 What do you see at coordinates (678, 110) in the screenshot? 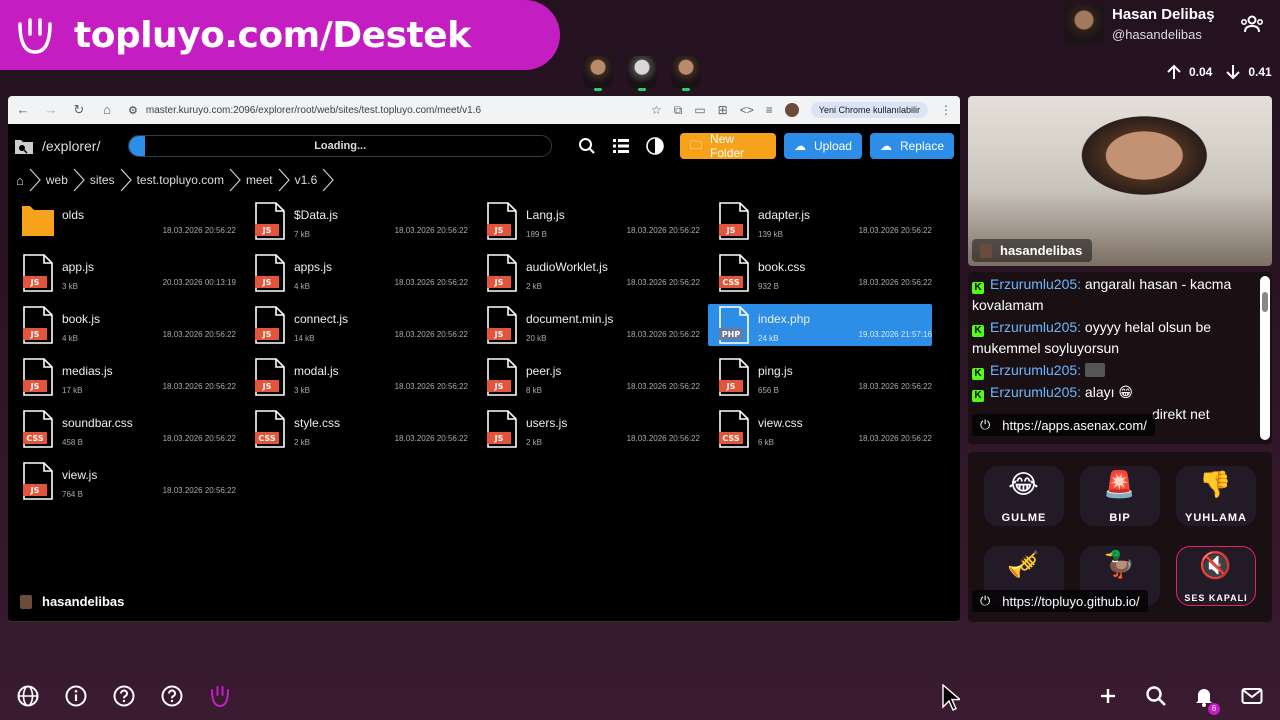
I see `extensions-icon: ⧉` at bounding box center [678, 110].